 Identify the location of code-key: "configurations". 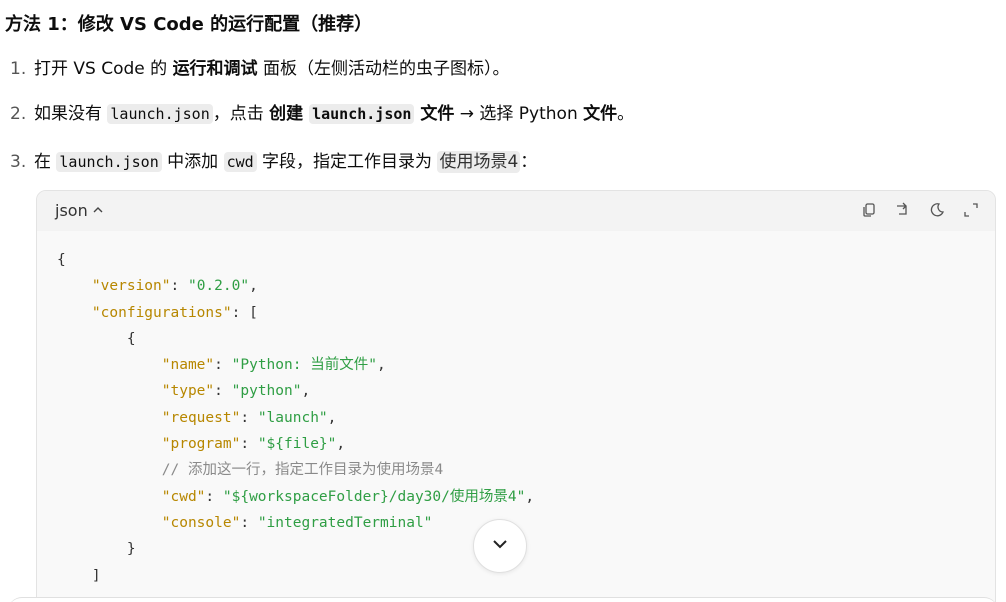
(161, 312).